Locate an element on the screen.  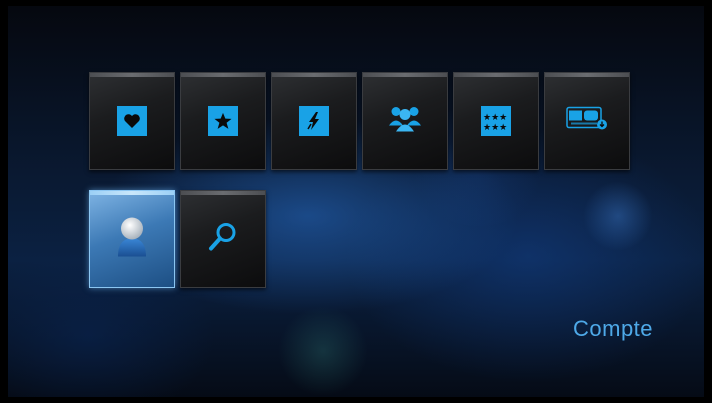
star-icon is located at coordinates (223, 121).